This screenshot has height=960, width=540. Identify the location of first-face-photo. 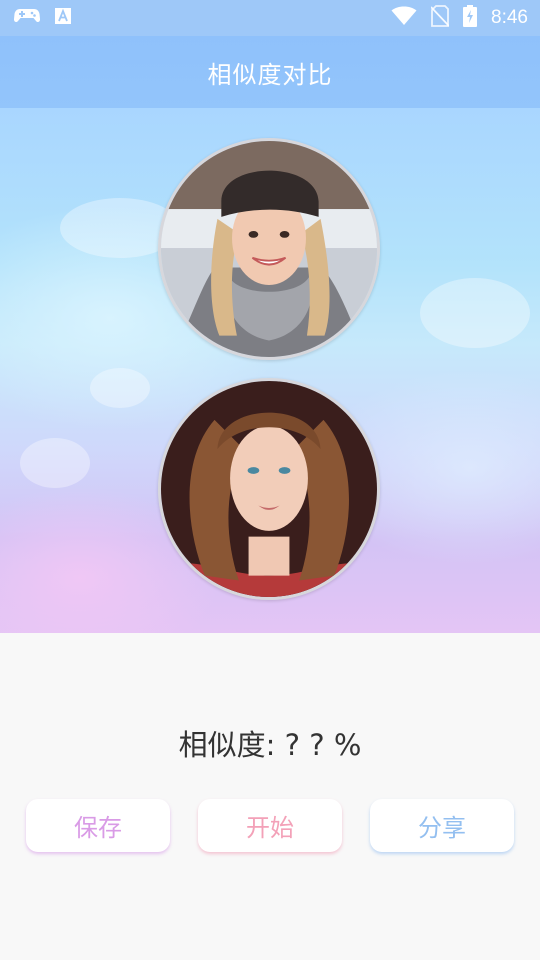
(269, 249).